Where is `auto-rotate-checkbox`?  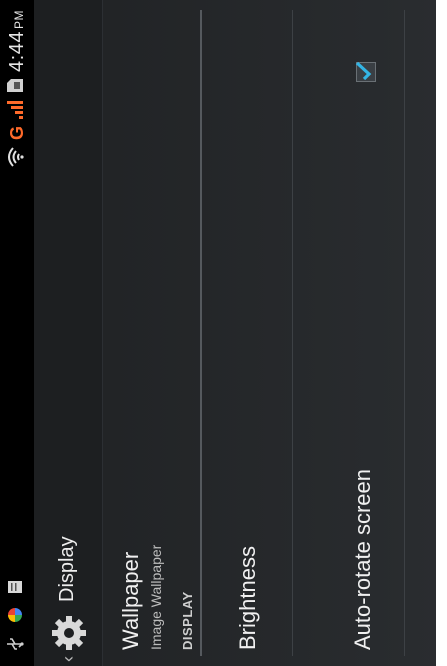
auto-rotate-checkbox is located at coordinates (365, 72).